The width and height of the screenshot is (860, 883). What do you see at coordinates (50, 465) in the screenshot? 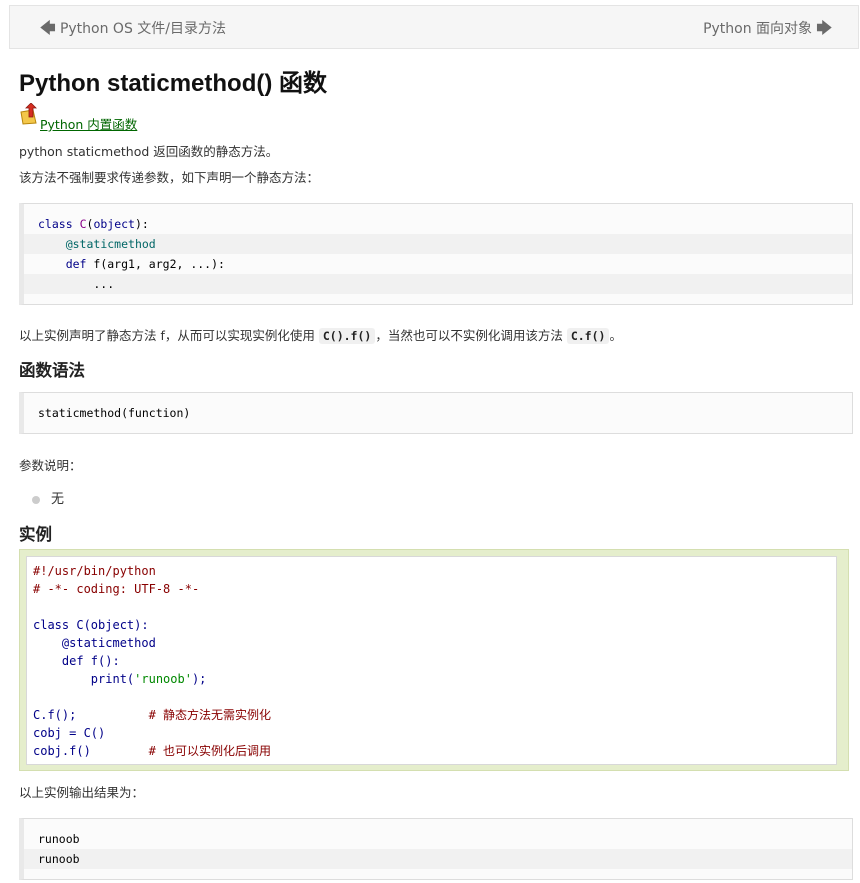
I see `params-label: 参数说明：` at bounding box center [50, 465].